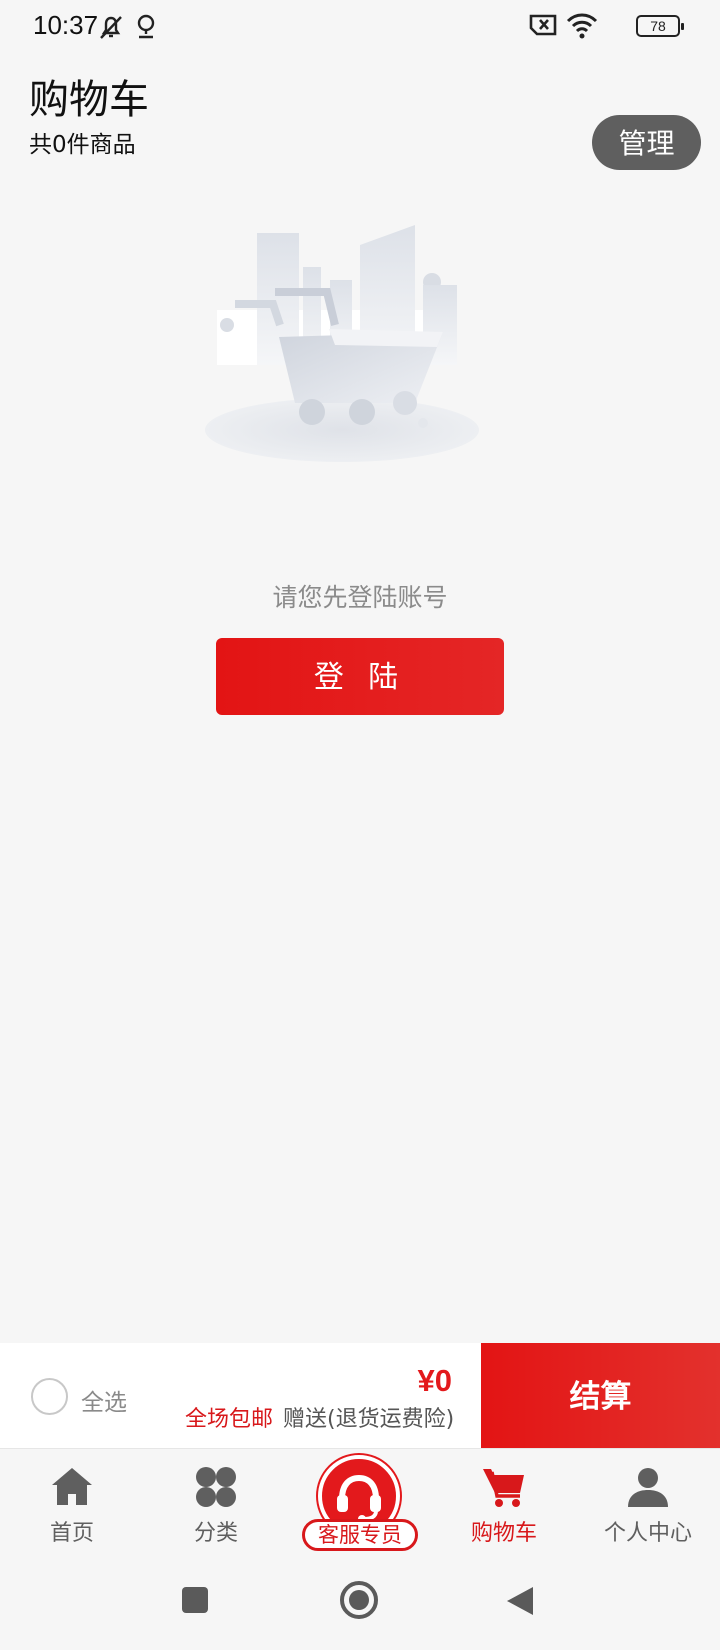 The height and width of the screenshot is (1650, 720). I want to click on system-nav-bar, so click(360, 1606).